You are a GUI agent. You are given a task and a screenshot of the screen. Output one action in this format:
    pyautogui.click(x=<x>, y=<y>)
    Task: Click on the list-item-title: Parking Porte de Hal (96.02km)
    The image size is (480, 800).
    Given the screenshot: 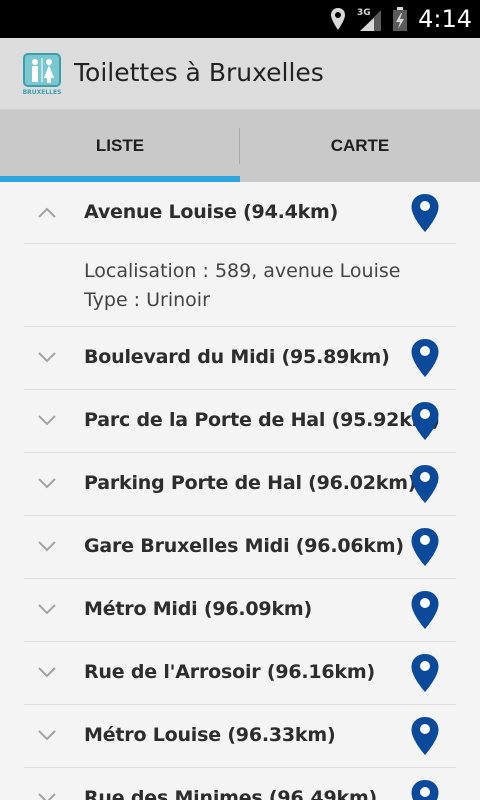 What is the action you would take?
    pyautogui.click(x=250, y=483)
    